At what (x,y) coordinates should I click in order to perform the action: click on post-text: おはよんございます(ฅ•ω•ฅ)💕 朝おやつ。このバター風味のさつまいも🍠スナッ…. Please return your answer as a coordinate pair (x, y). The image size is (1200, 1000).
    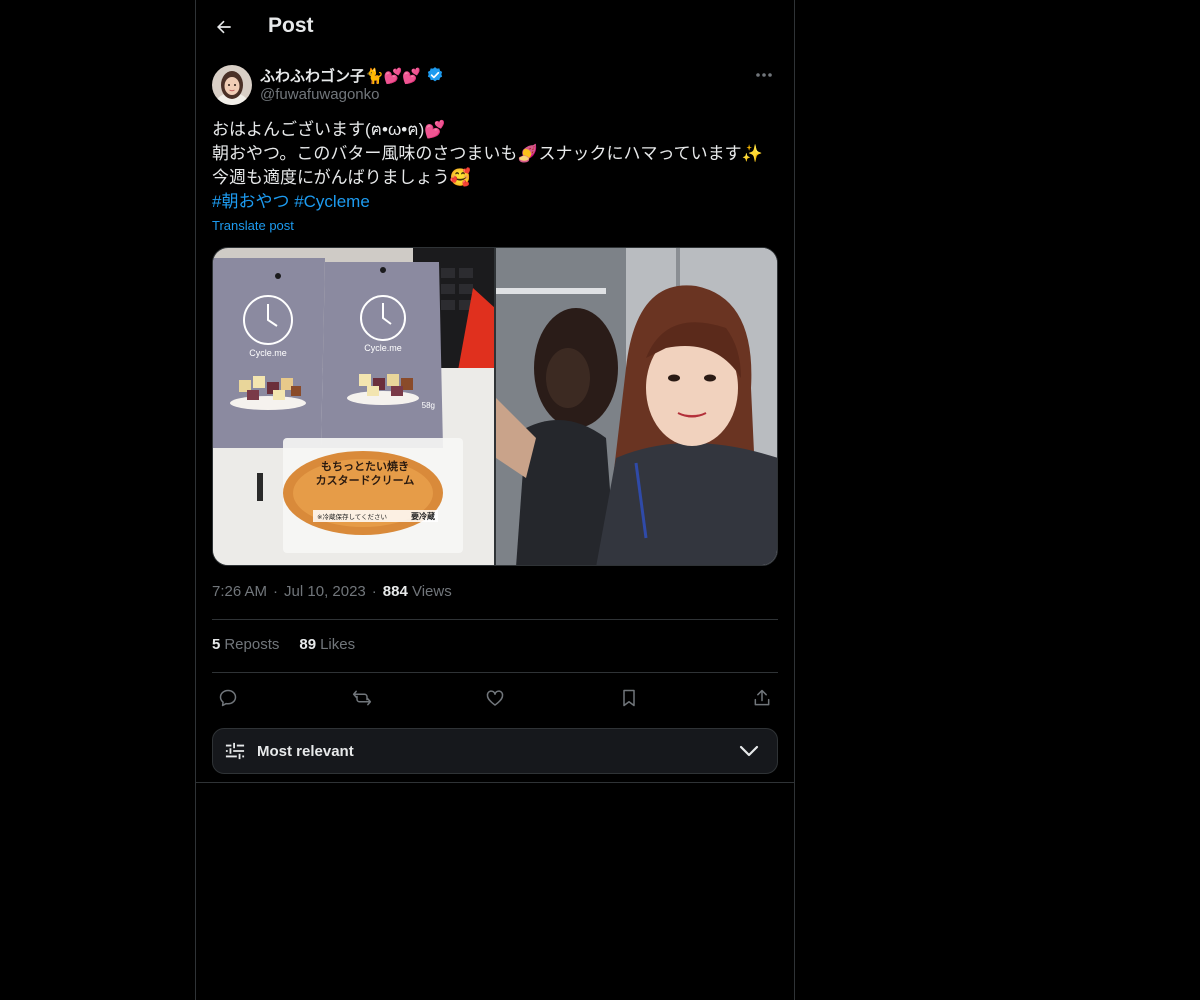
    Looking at the image, I should click on (495, 166).